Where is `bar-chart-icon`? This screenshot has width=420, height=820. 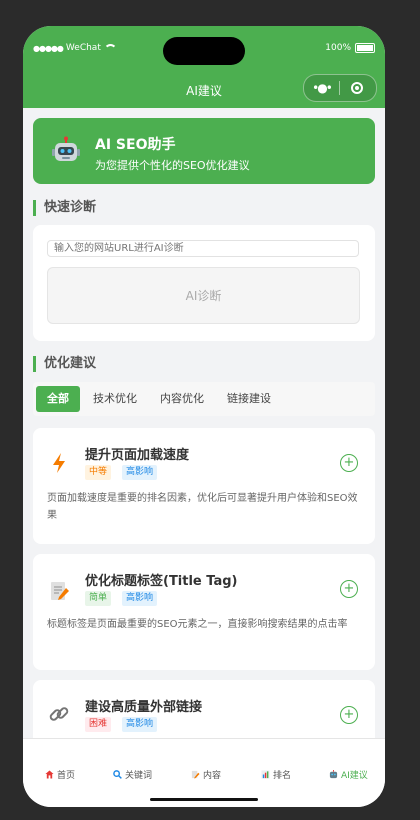
bar-chart-icon is located at coordinates (265, 774).